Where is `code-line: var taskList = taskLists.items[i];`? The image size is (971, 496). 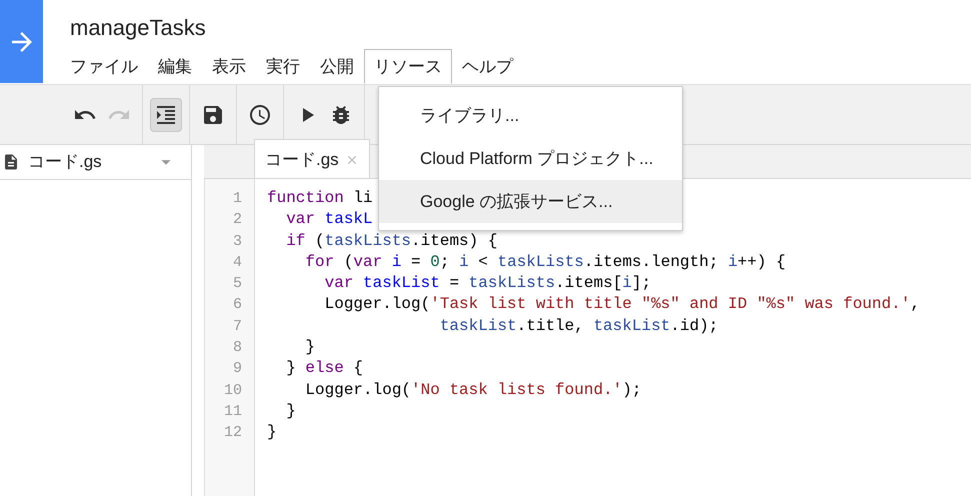
code-line: var taskList = taskLists.items[i]; is located at coordinates (488, 283).